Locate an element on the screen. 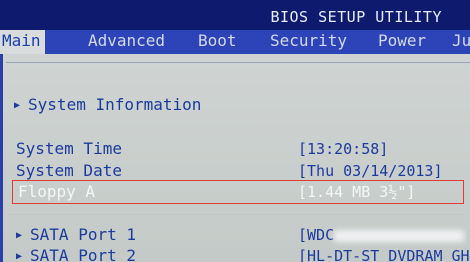  system-information-label: System Information is located at coordinates (115, 104).